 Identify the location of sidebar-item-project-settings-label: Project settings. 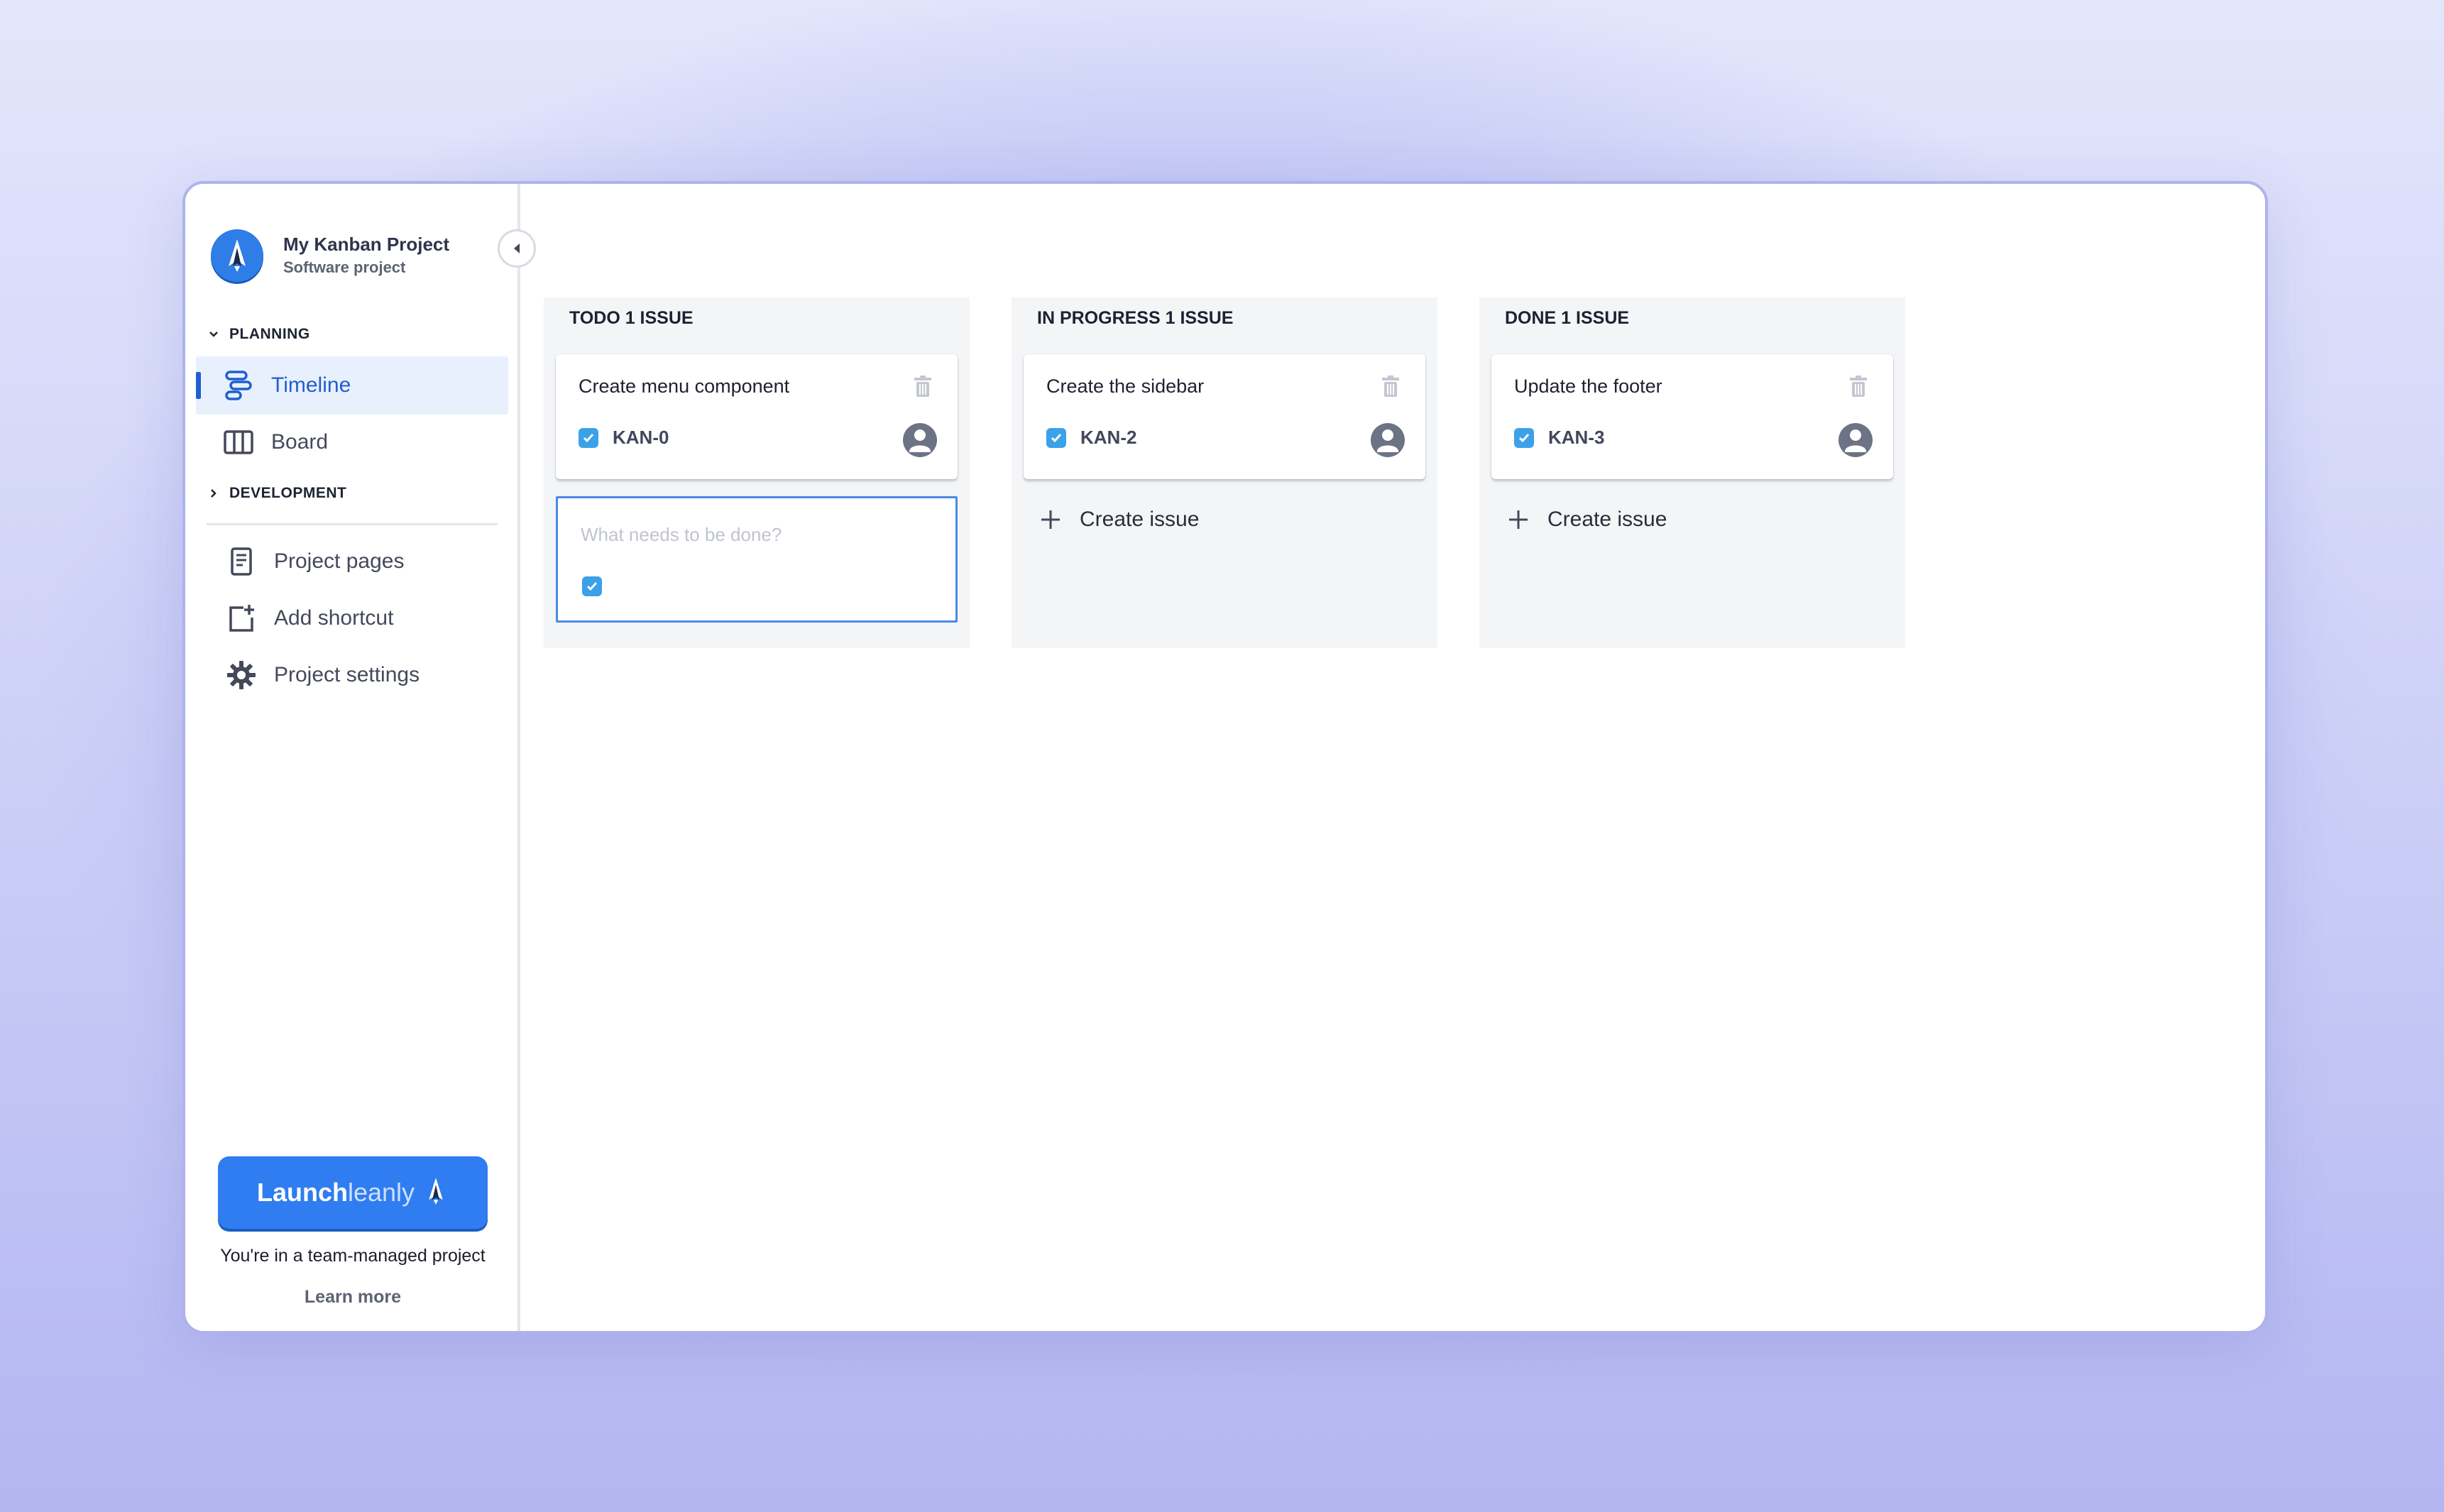
(347, 675).